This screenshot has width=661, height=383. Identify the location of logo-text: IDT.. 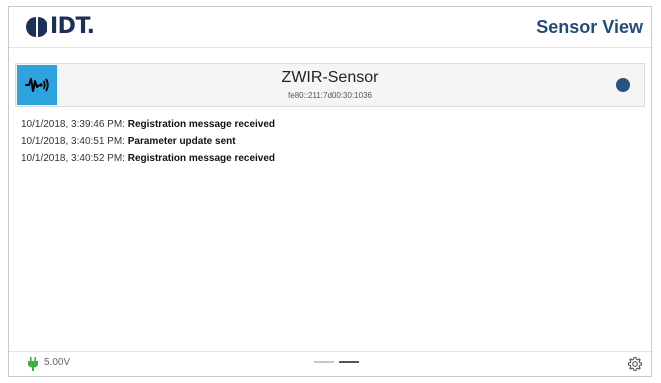
(72, 26).